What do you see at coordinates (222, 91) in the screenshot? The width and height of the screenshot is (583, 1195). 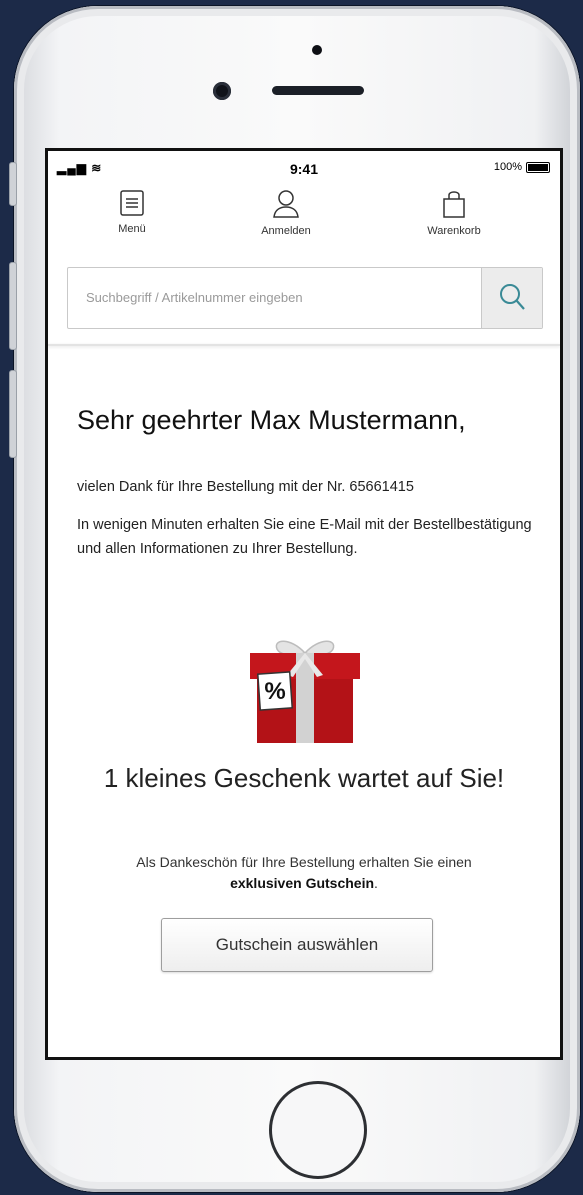 I see `front-camera` at bounding box center [222, 91].